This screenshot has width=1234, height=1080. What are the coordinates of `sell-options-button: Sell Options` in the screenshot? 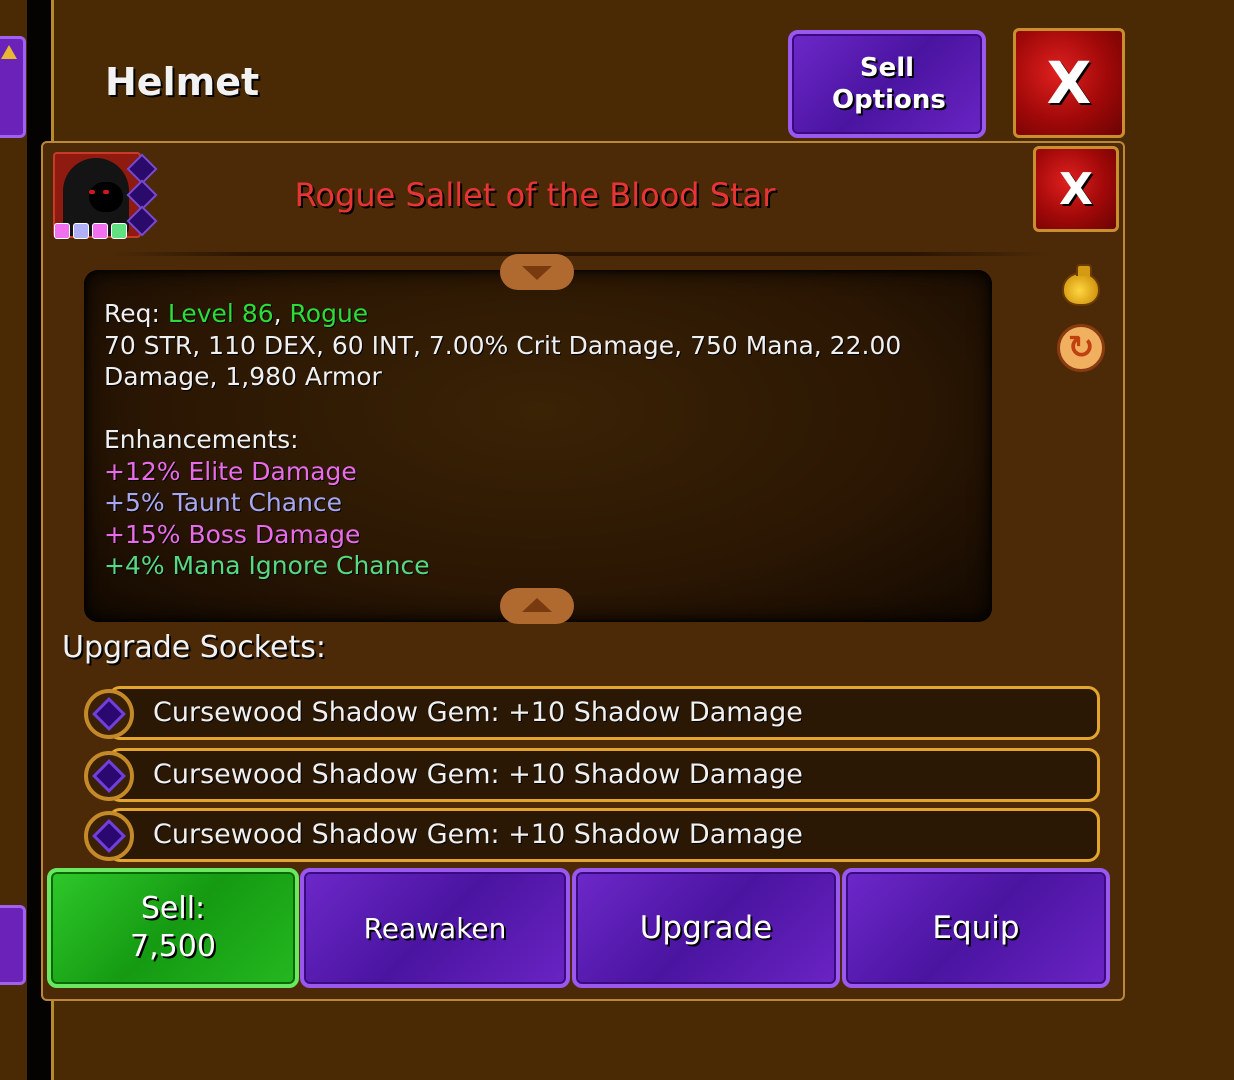 It's located at (887, 84).